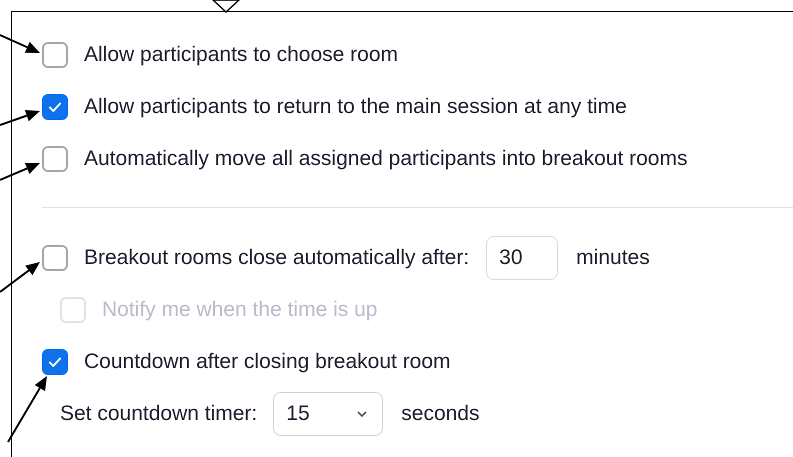 This screenshot has width=793, height=457. Describe the element at coordinates (440, 414) in the screenshot. I see `unit-label: seconds` at that location.